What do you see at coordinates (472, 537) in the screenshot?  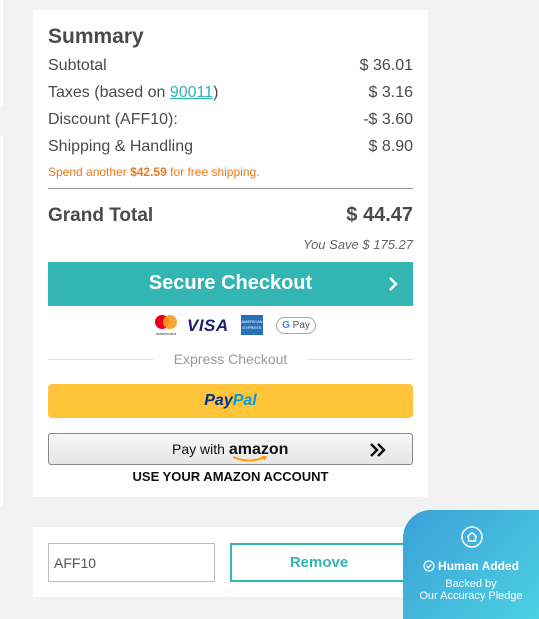 I see `home-icon` at bounding box center [472, 537].